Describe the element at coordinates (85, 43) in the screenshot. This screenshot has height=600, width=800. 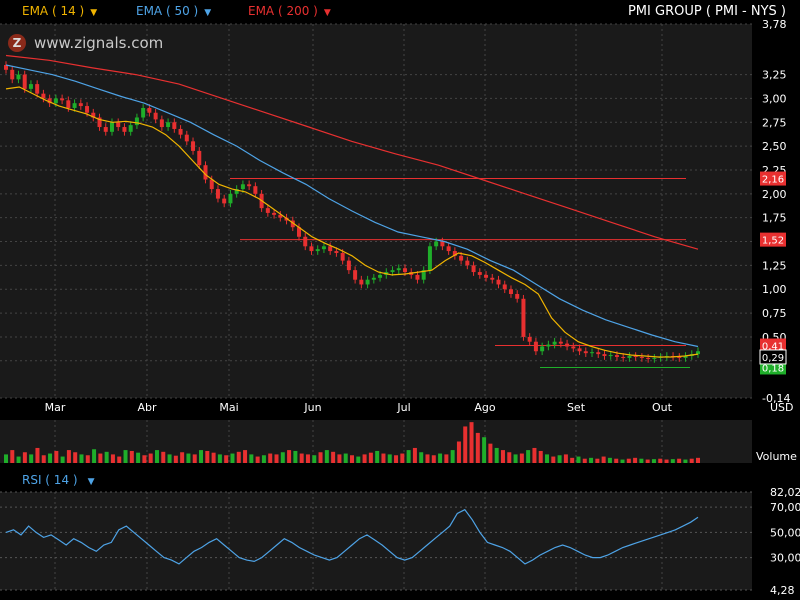
I see `watermark: Zwww.zignals.com` at that location.